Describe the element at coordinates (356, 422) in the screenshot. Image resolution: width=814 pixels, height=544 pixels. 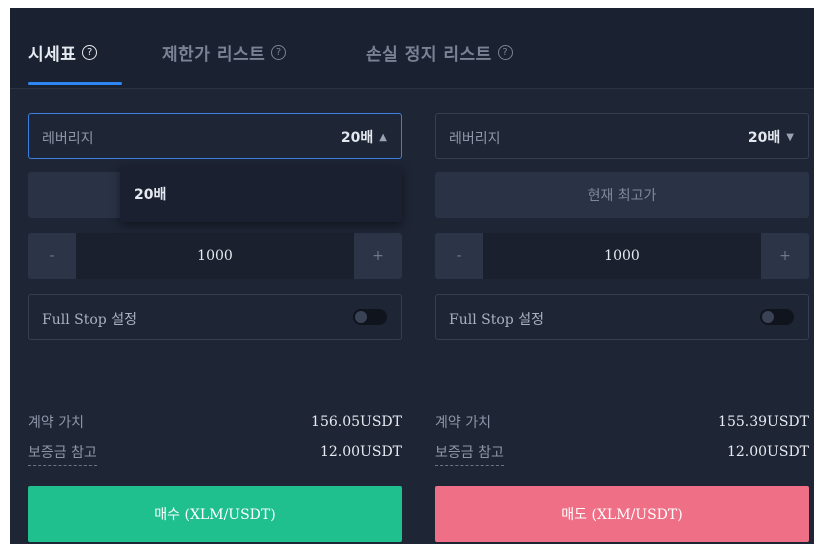
I see `contract-value: 156.05USDT` at that location.